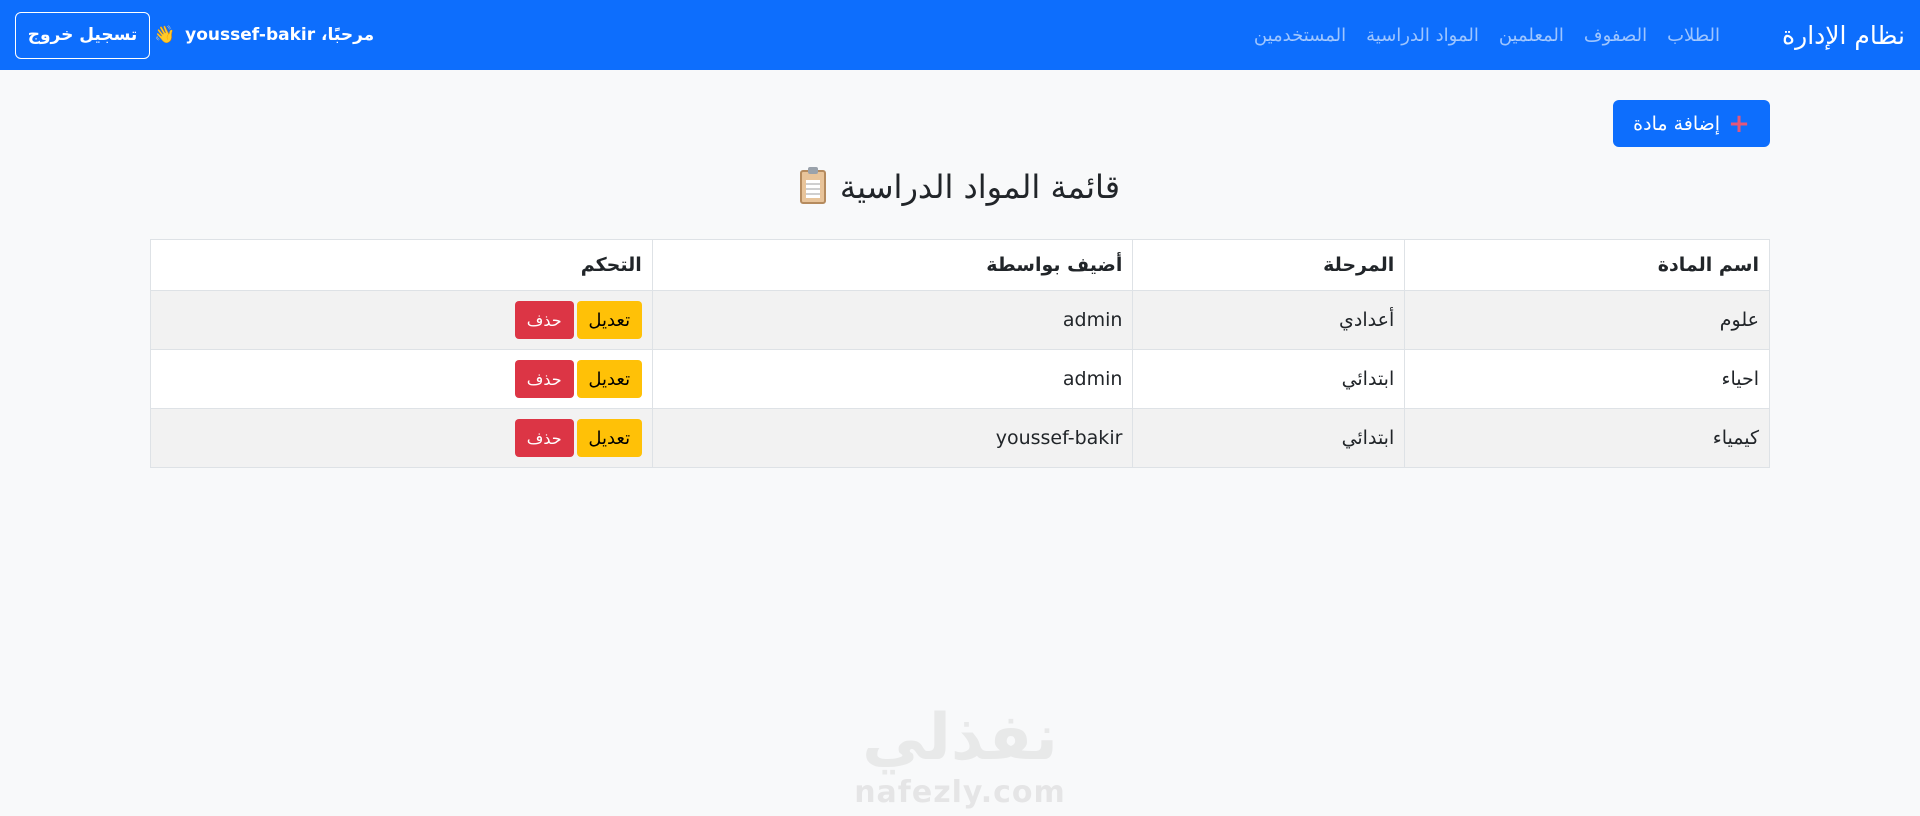 This screenshot has height=816, width=1920. What do you see at coordinates (1300, 35) in the screenshot?
I see `nav-link-users: المستخدمين` at bounding box center [1300, 35].